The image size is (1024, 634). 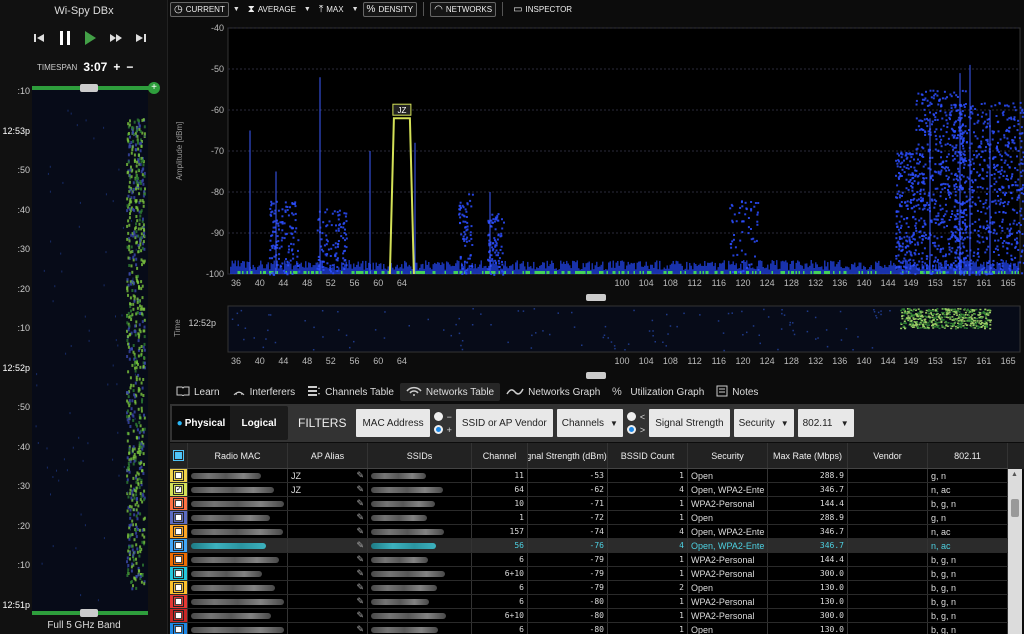 I want to click on col-ssids: SSIDs, so click(x=420, y=455).